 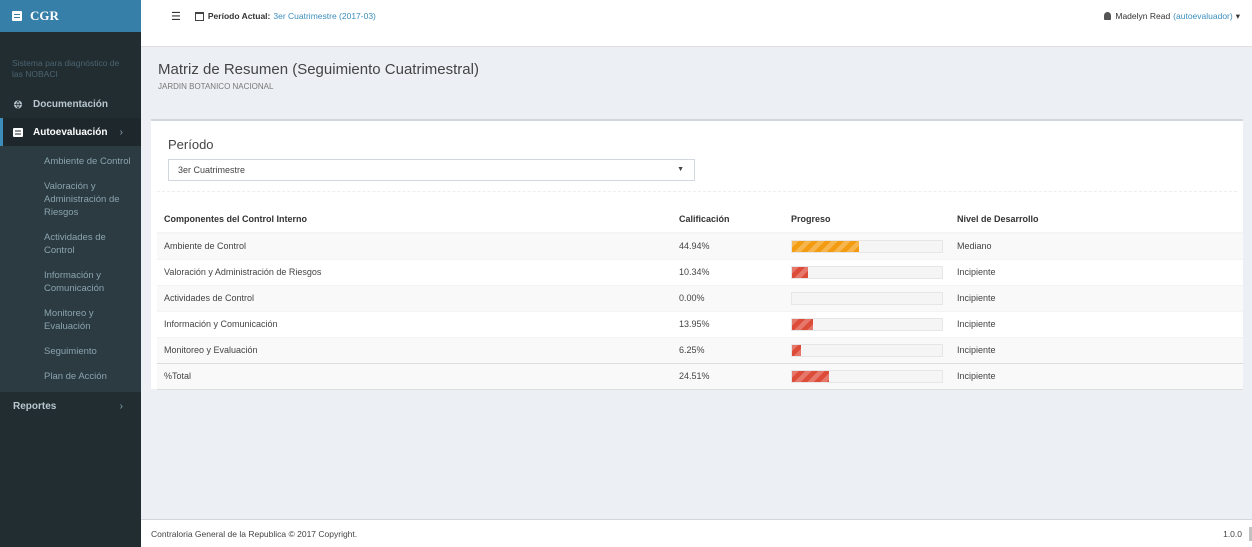 What do you see at coordinates (414, 323) in the screenshot?
I see `component-cell: Información y Comunicación` at bounding box center [414, 323].